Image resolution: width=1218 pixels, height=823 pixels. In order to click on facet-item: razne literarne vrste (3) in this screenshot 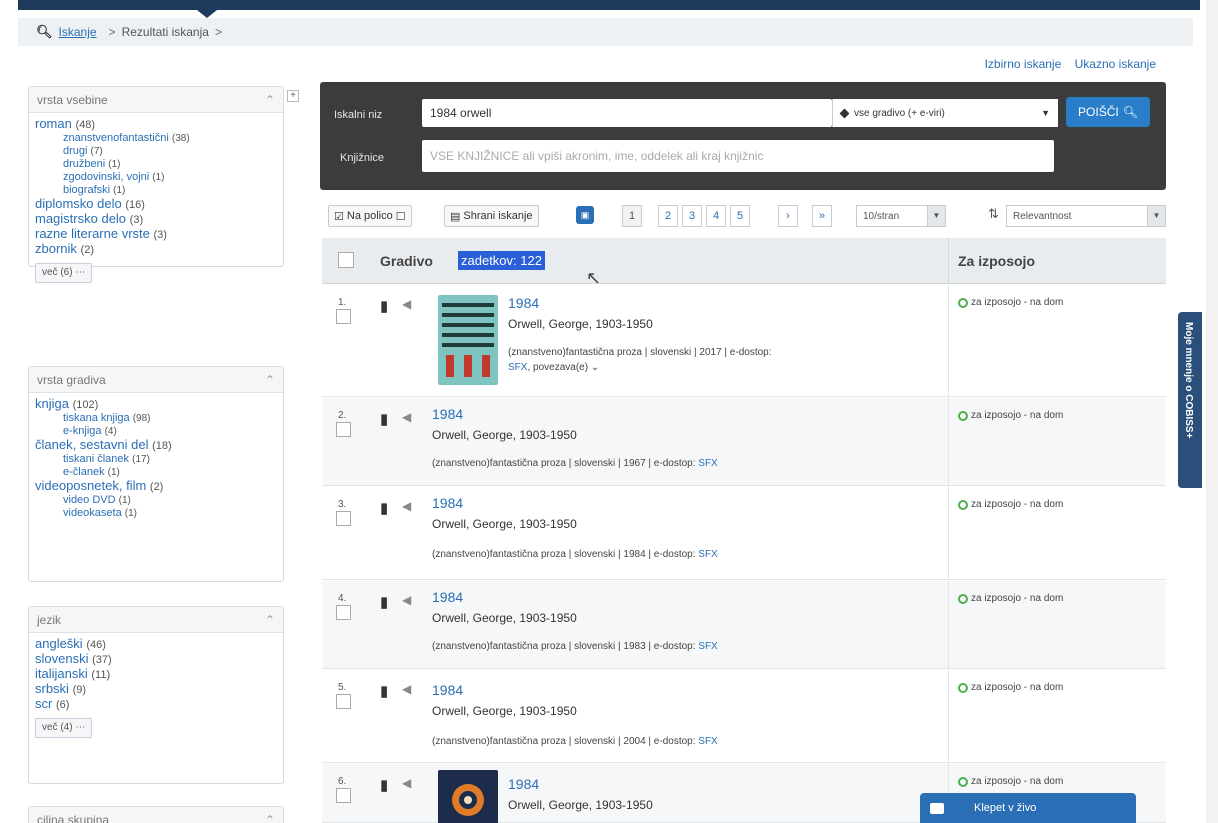, I will do `click(156, 234)`.